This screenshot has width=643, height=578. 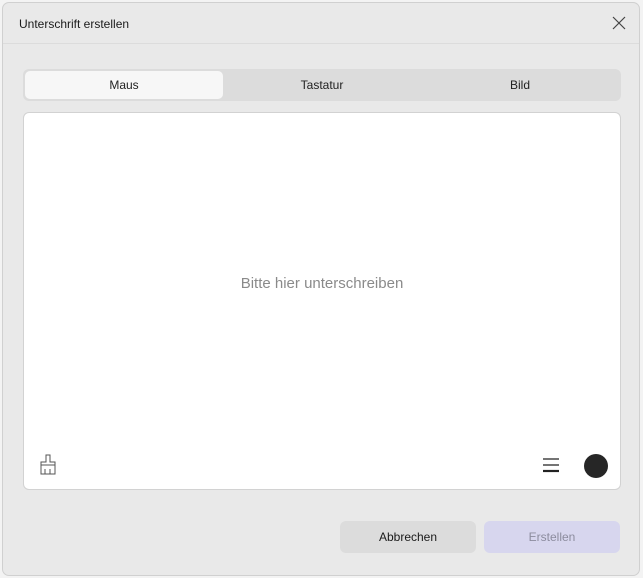 What do you see at coordinates (322, 283) in the screenshot?
I see `signature-placeholder: Bitte hier unterschreiben` at bounding box center [322, 283].